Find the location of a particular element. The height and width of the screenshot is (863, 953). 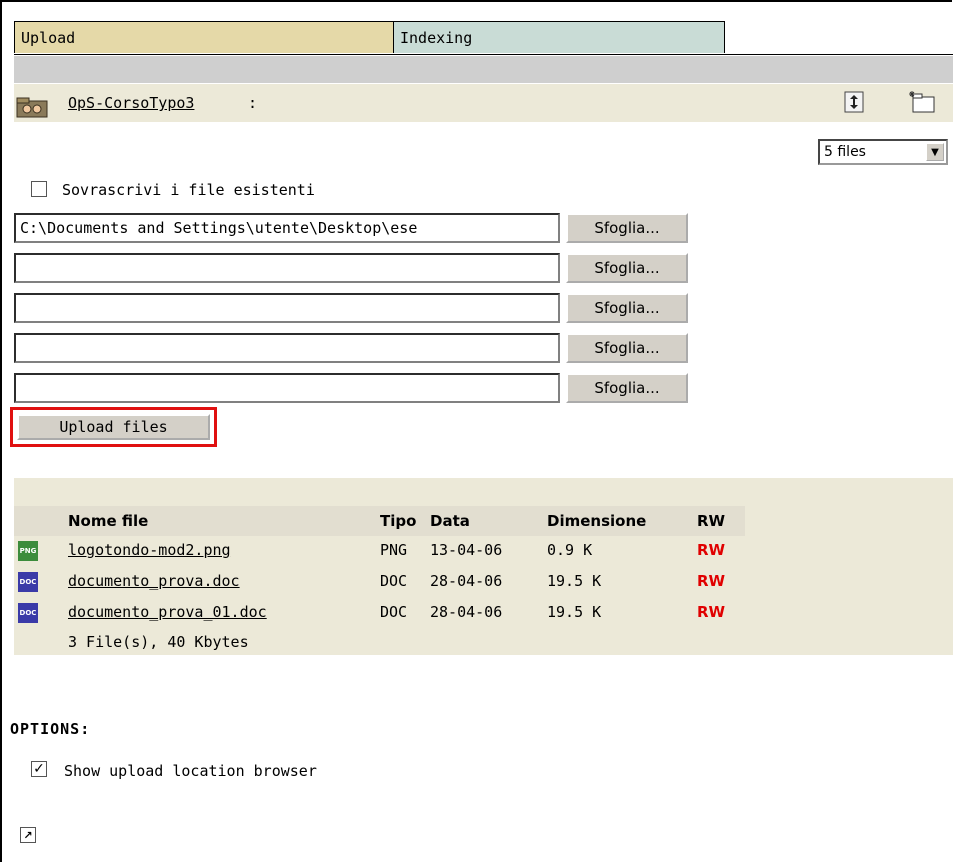

show-location-label: Show upload location browser is located at coordinates (190, 771).